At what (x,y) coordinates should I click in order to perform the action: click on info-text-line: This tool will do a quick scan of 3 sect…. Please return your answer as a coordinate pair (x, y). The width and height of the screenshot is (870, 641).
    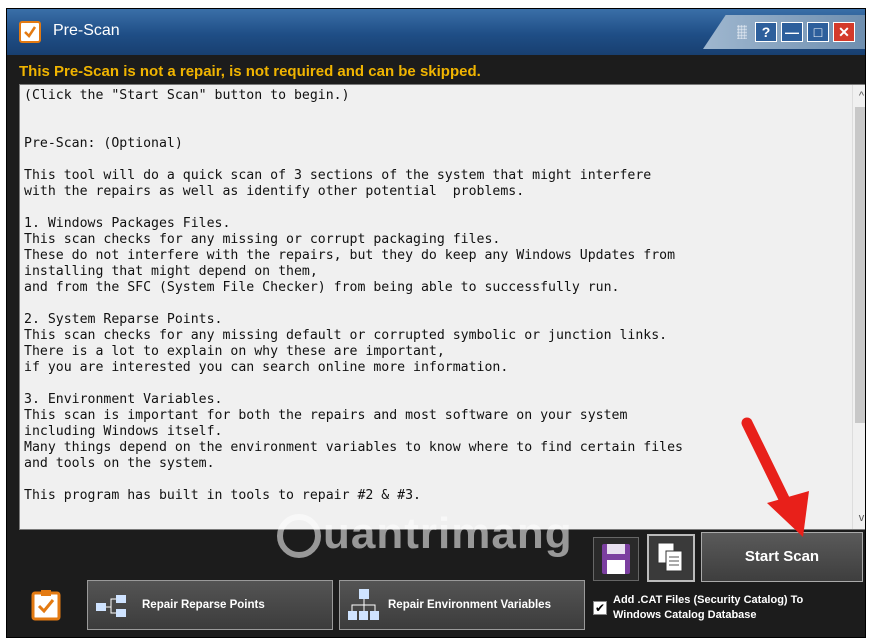
    Looking at the image, I should click on (338, 175).